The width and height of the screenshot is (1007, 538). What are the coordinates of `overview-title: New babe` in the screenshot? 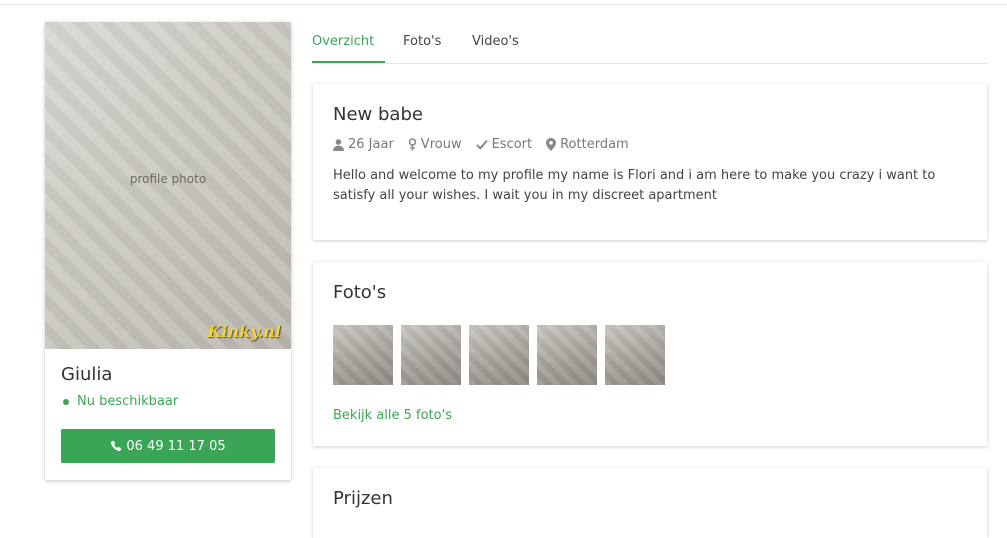 It's located at (378, 114).